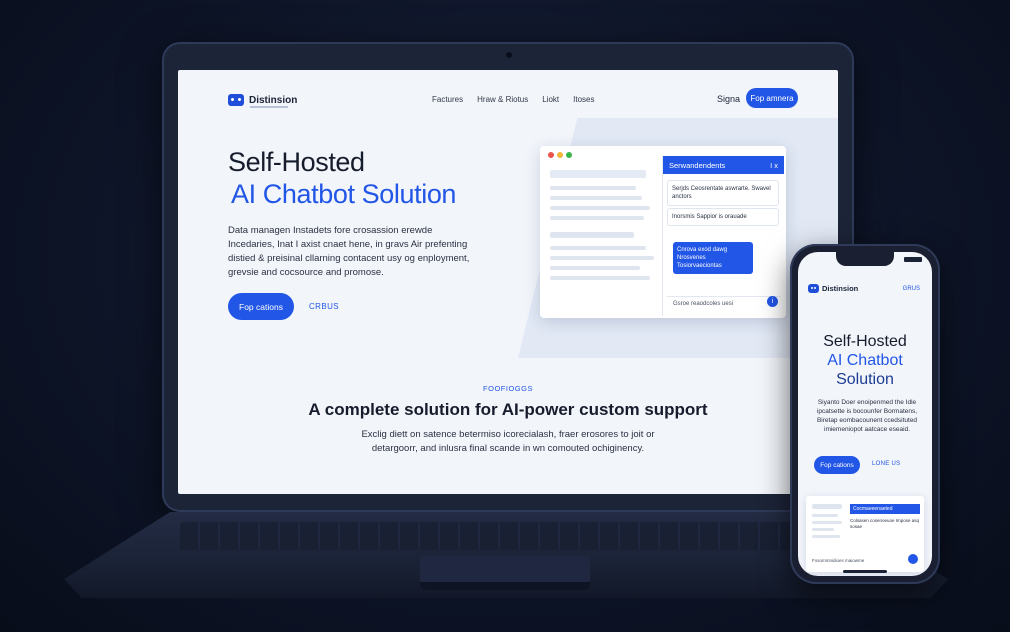 This screenshot has width=1010, height=632. Describe the element at coordinates (837, 465) in the screenshot. I see `phone-primary-button: Fop cations` at that location.